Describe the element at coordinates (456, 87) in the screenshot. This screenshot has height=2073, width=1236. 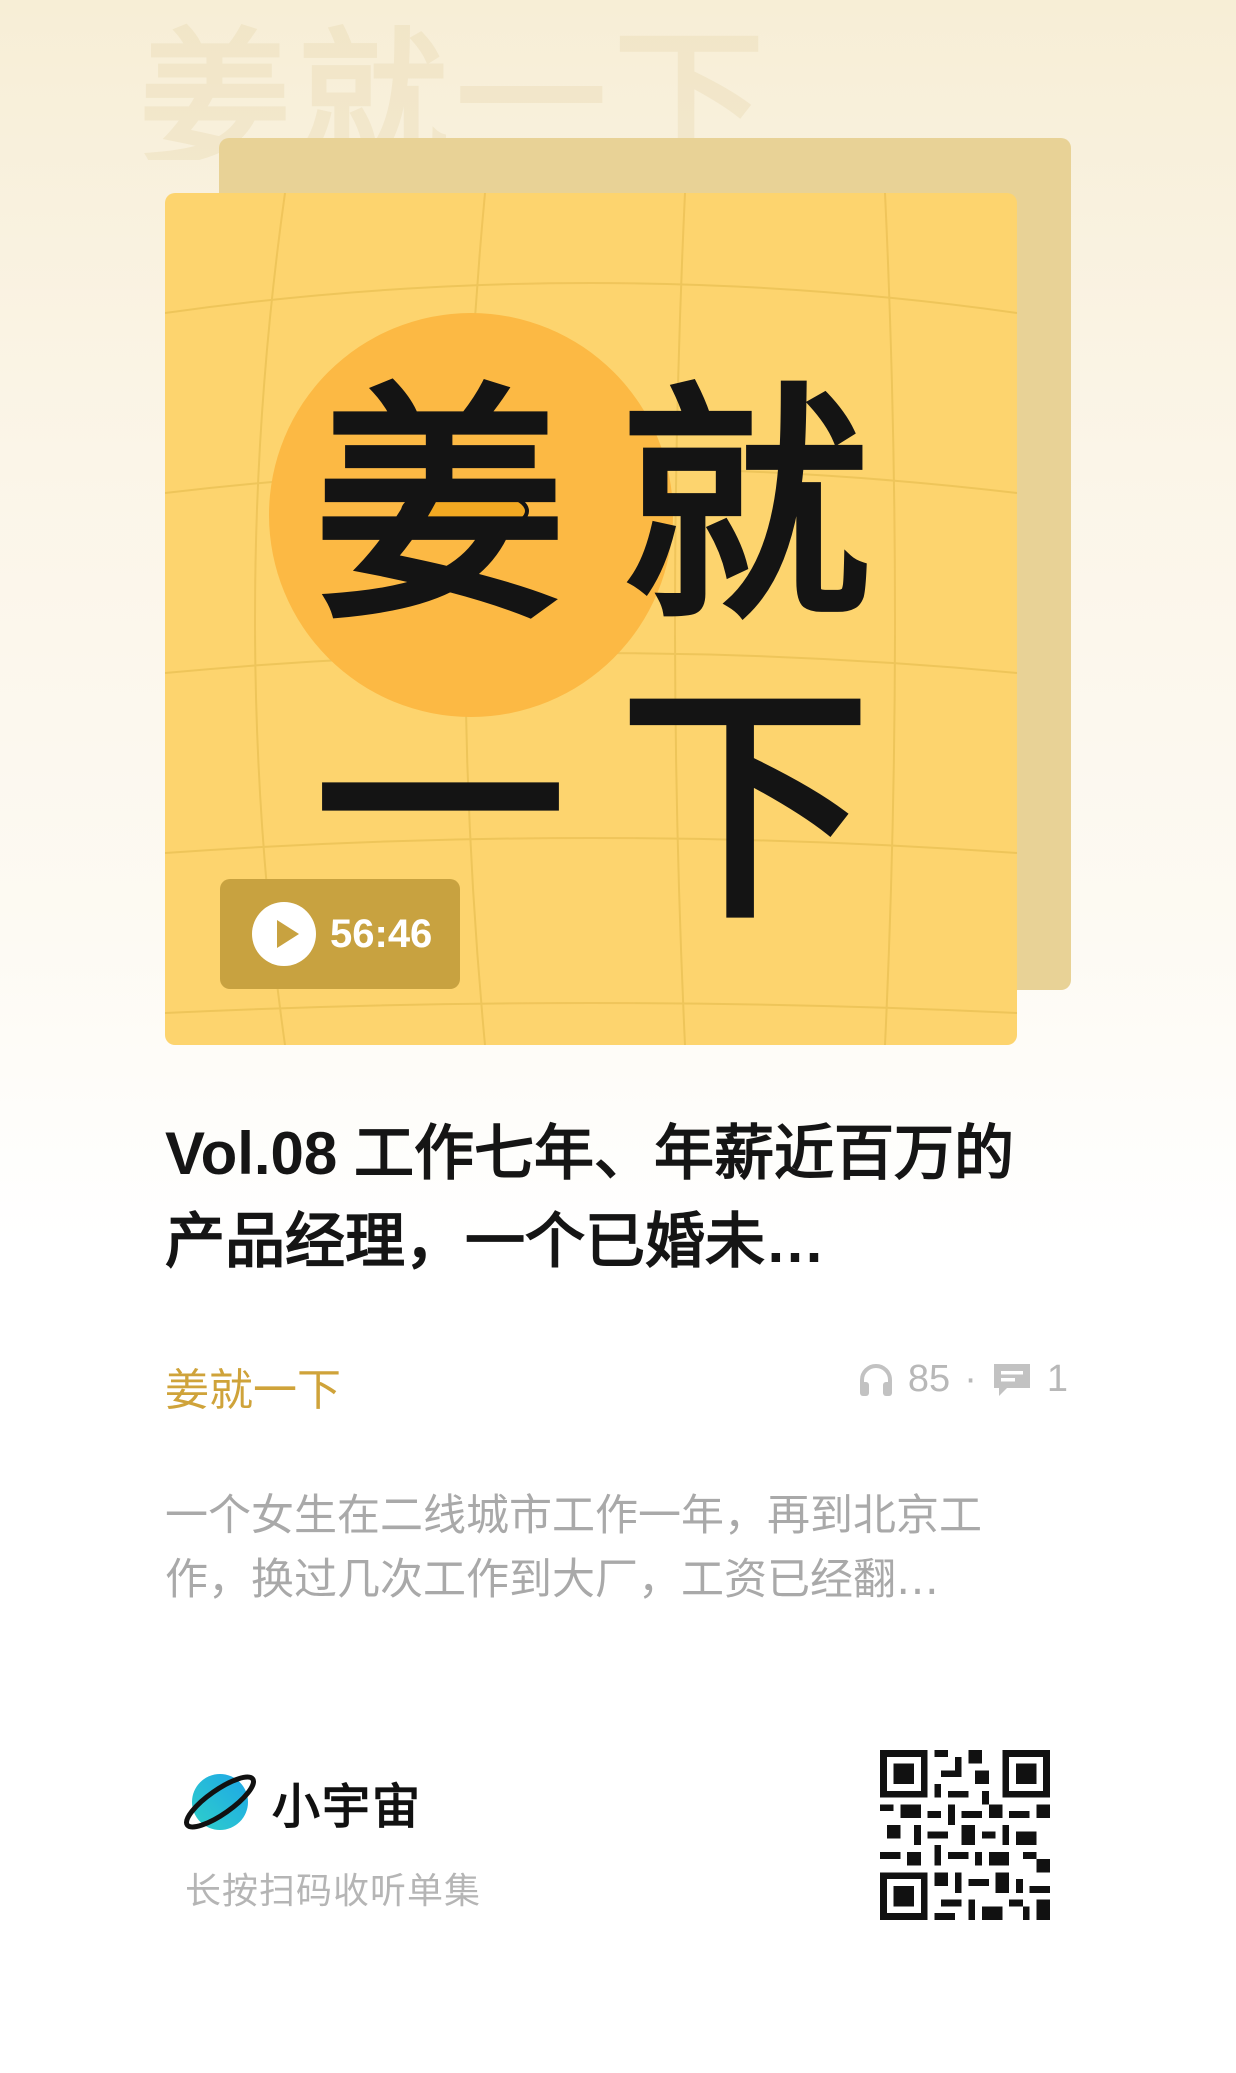
I see `background-watermark: 姜就一下` at that location.